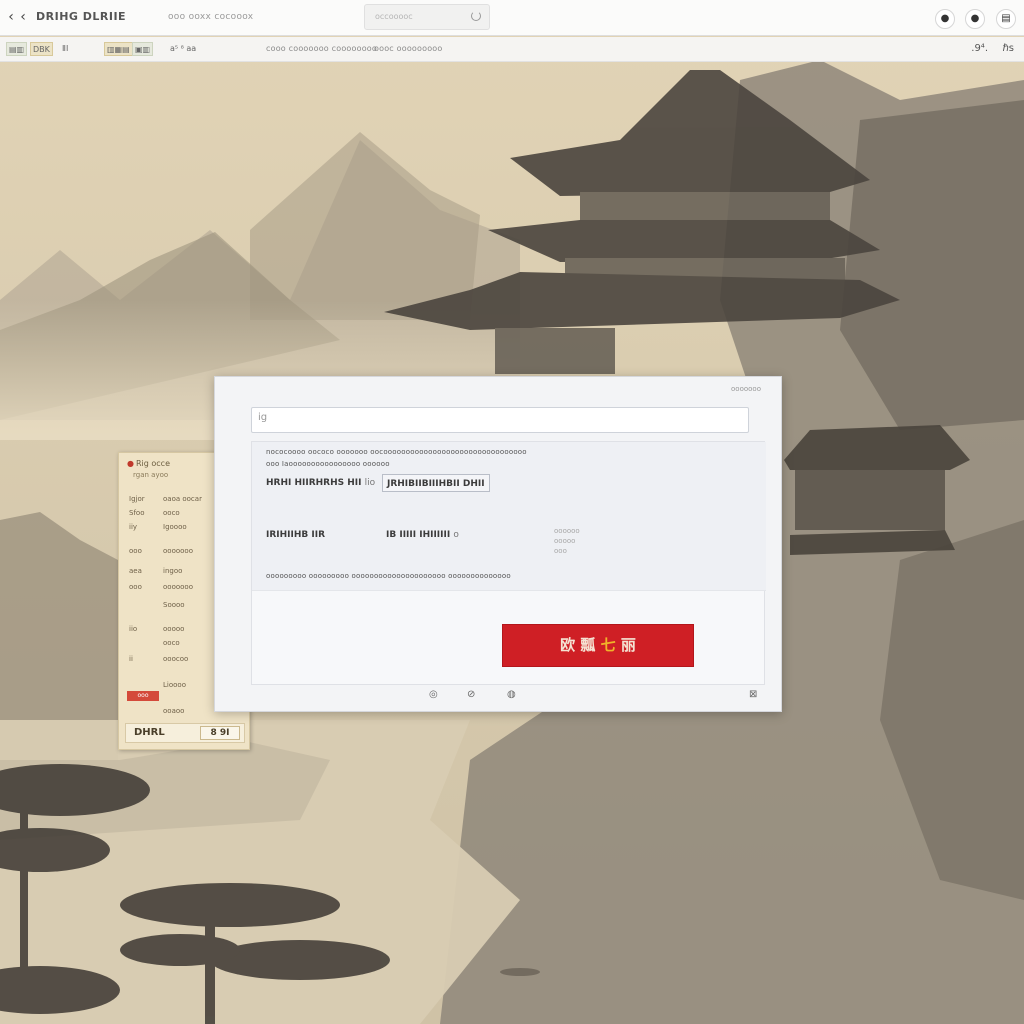 This screenshot has height=1024, width=1024. Describe the element at coordinates (394, 16) in the screenshot. I see `search-placeholder: occooooc` at that location.